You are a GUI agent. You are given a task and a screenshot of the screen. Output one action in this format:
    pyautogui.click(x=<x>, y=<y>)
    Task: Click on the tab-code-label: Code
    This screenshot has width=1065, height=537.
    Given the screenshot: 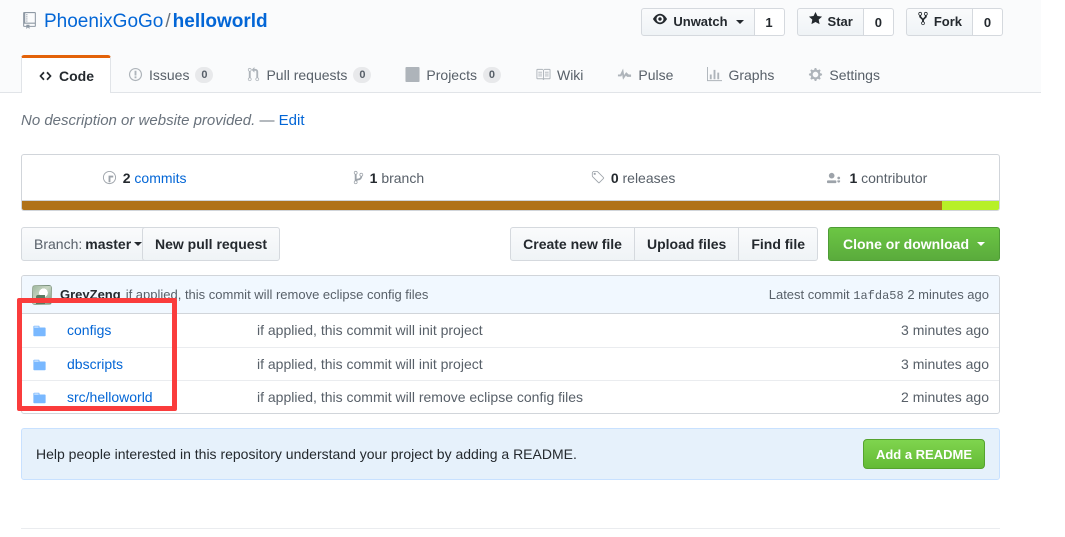 What is the action you would take?
    pyautogui.click(x=76, y=75)
    